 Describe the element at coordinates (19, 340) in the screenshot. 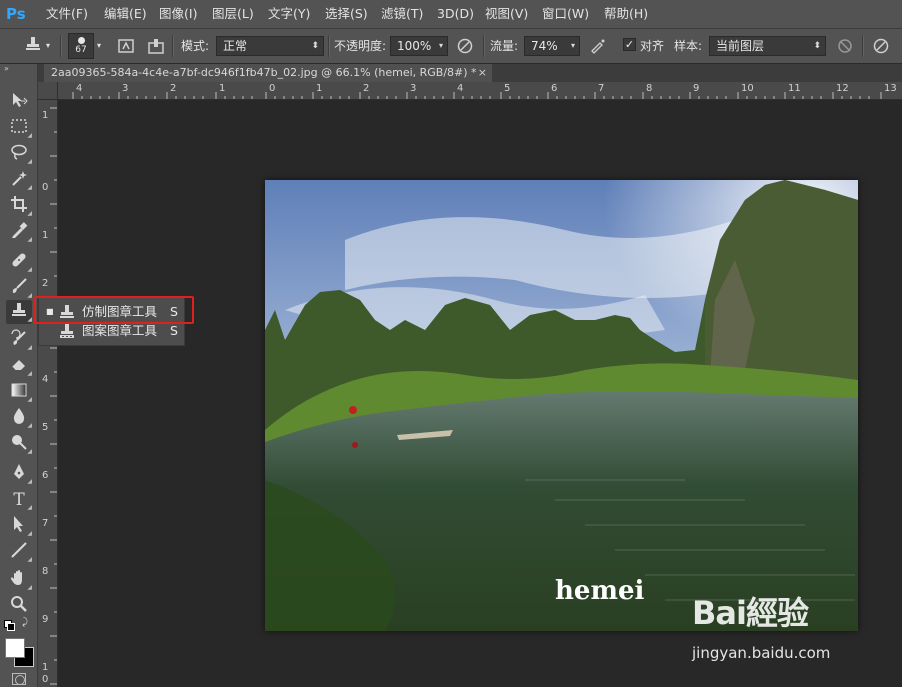

I see `history-brush-tool-icon: ◢` at that location.